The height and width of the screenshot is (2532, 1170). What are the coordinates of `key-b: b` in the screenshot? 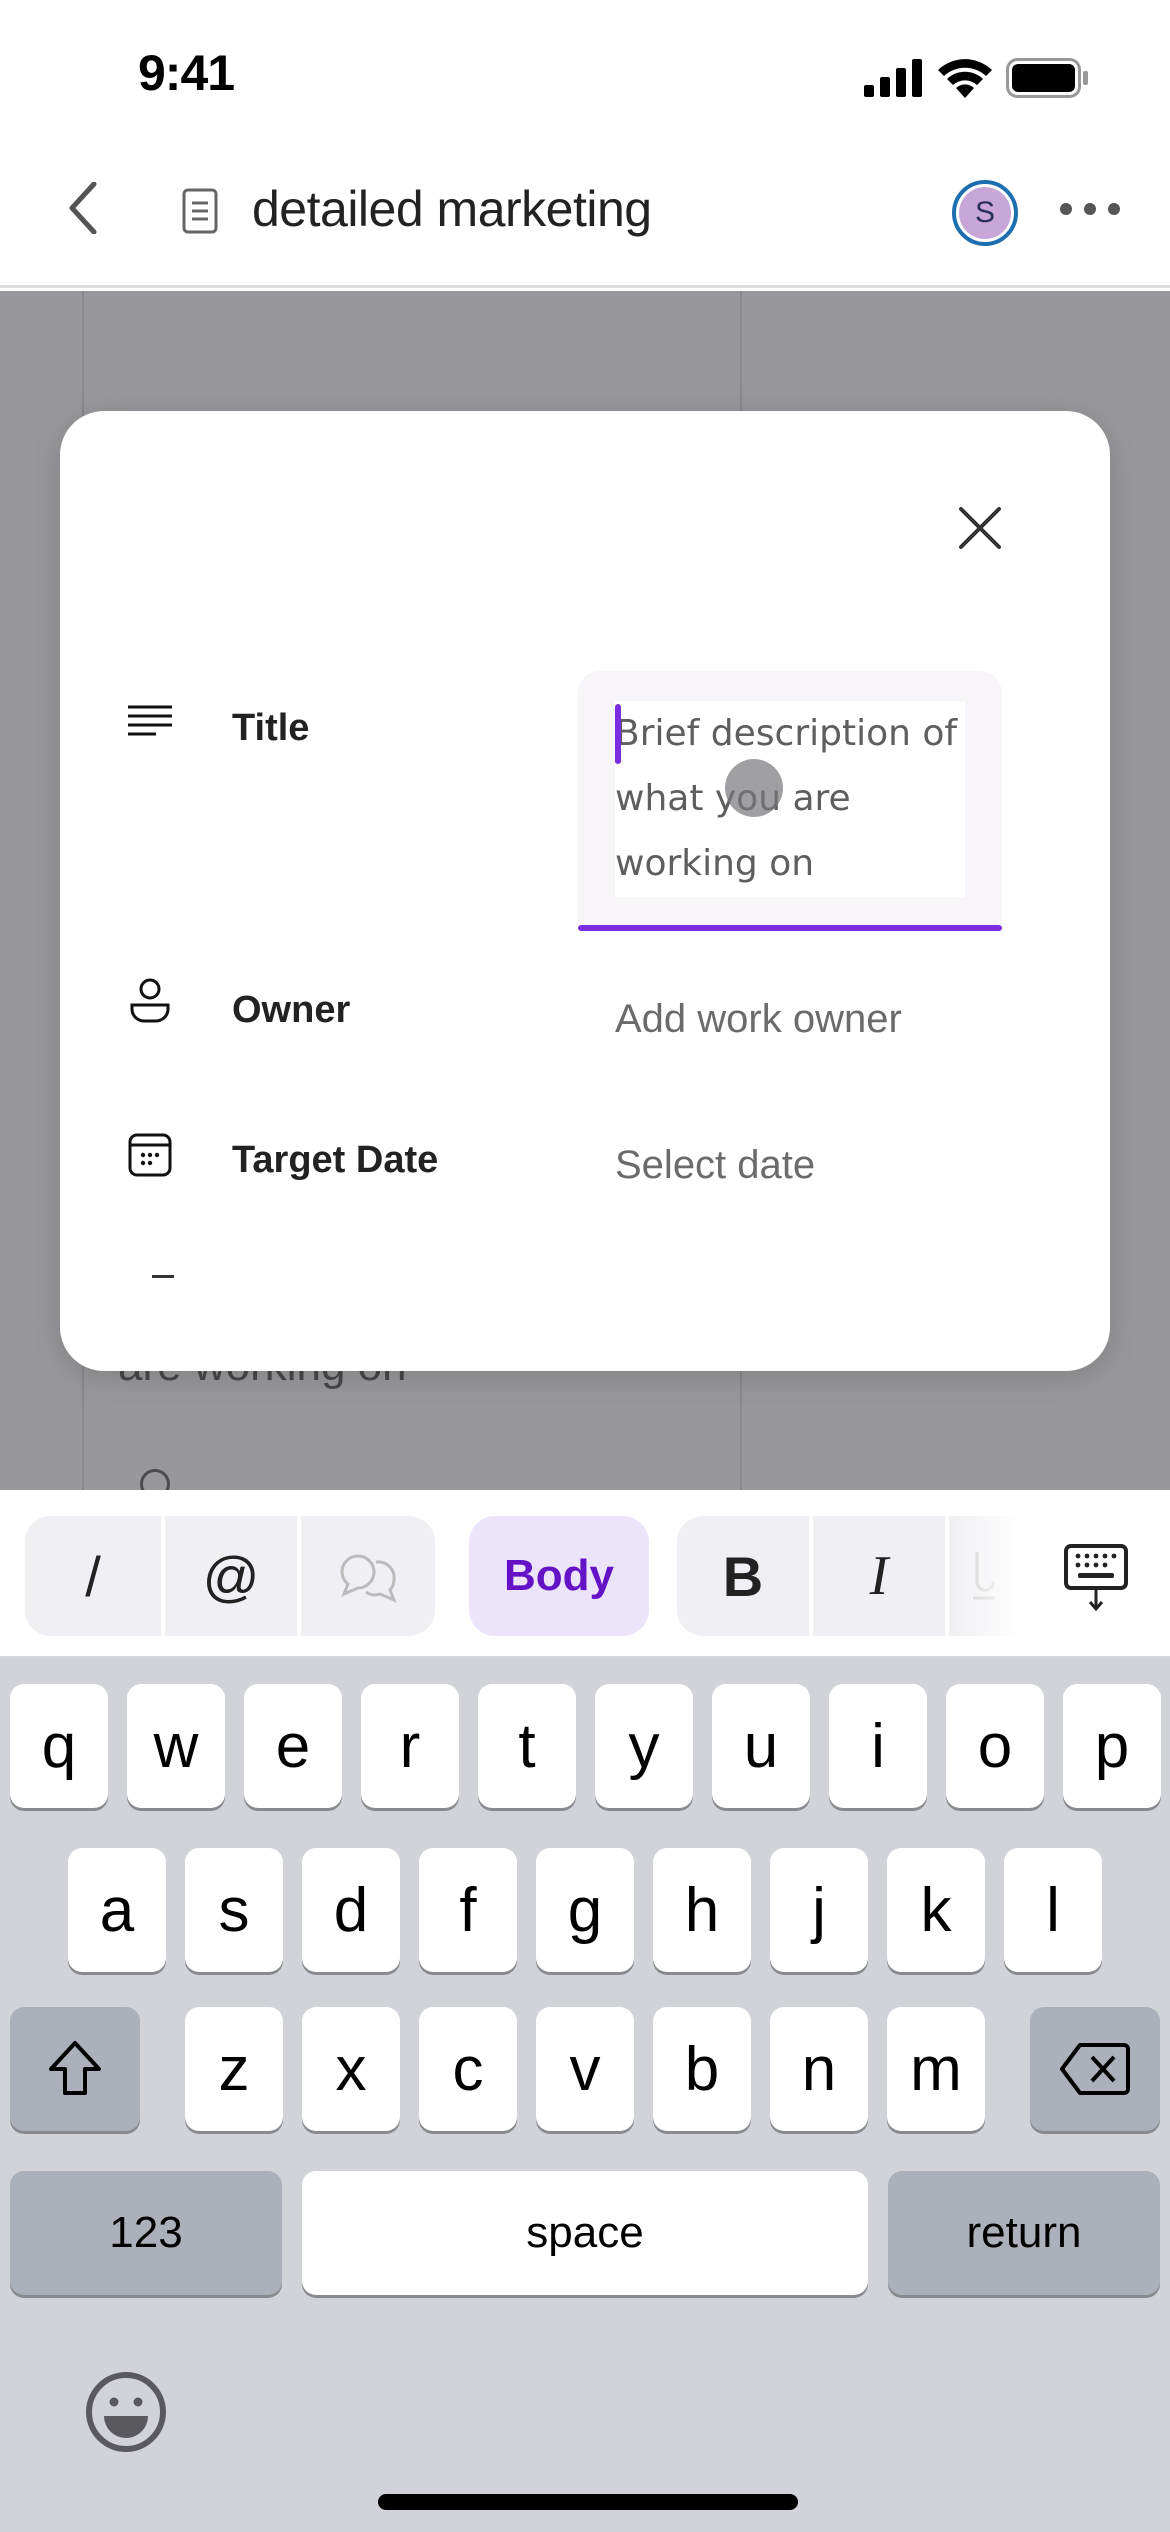 It's located at (702, 2069).